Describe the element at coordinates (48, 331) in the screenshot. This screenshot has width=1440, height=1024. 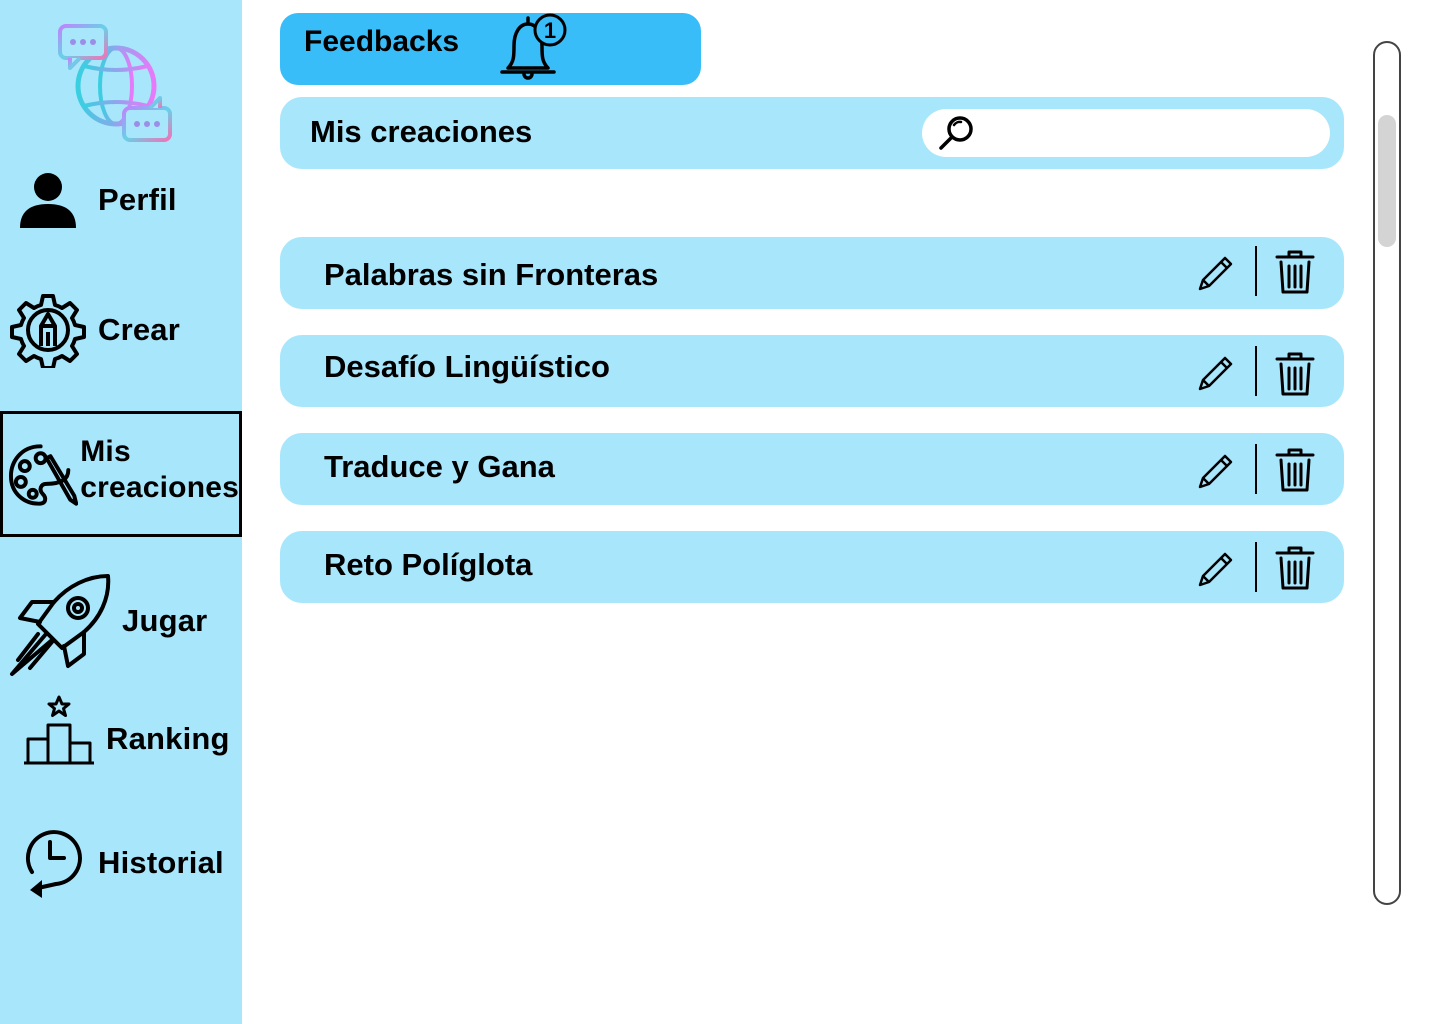
I see `gear-pencil-icon` at that location.